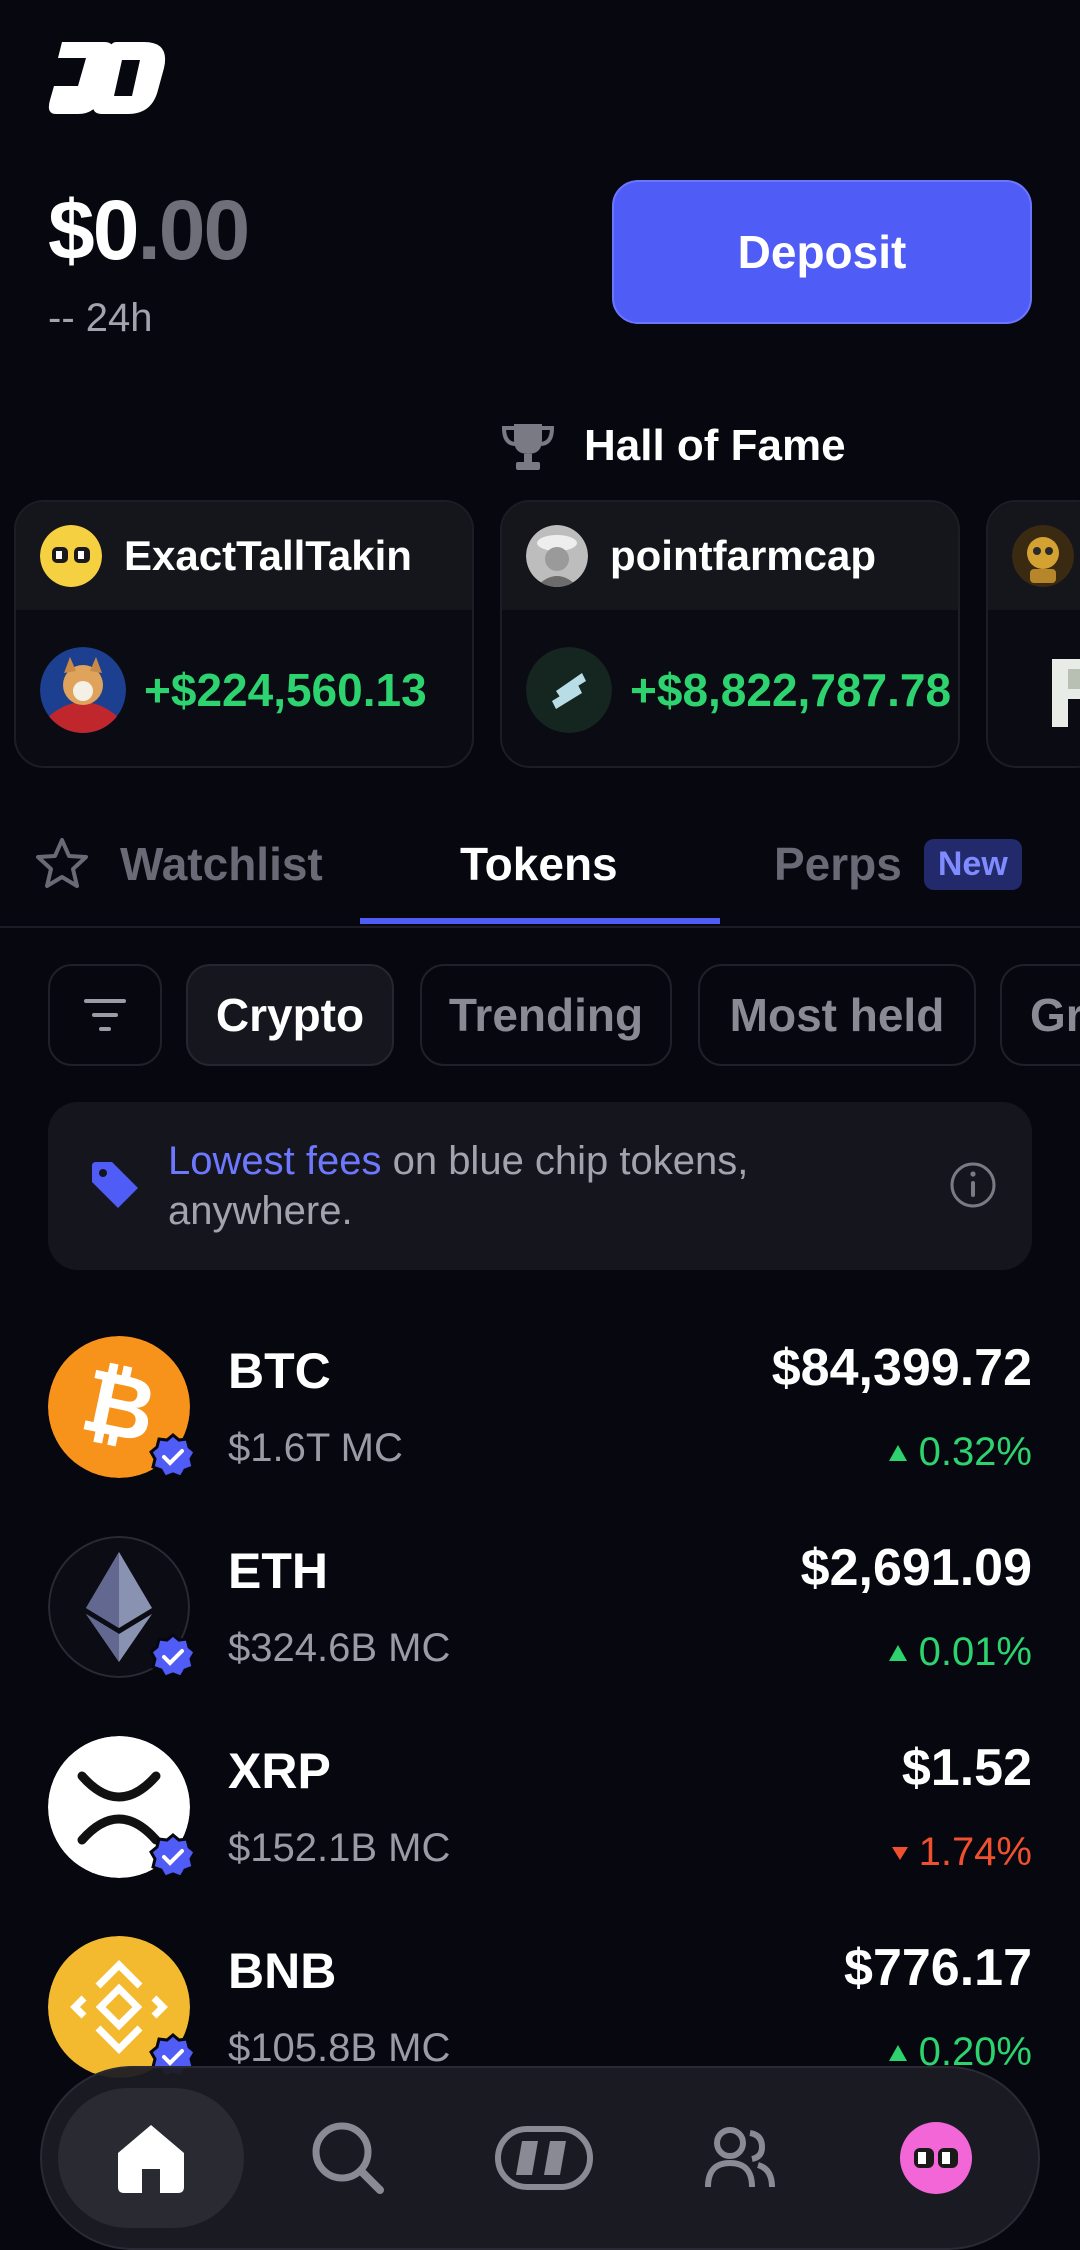  Describe the element at coordinates (244, 634) in the screenshot. I see `hall-of-fame-card: ExactTallTakin +$224,560.13` at that location.